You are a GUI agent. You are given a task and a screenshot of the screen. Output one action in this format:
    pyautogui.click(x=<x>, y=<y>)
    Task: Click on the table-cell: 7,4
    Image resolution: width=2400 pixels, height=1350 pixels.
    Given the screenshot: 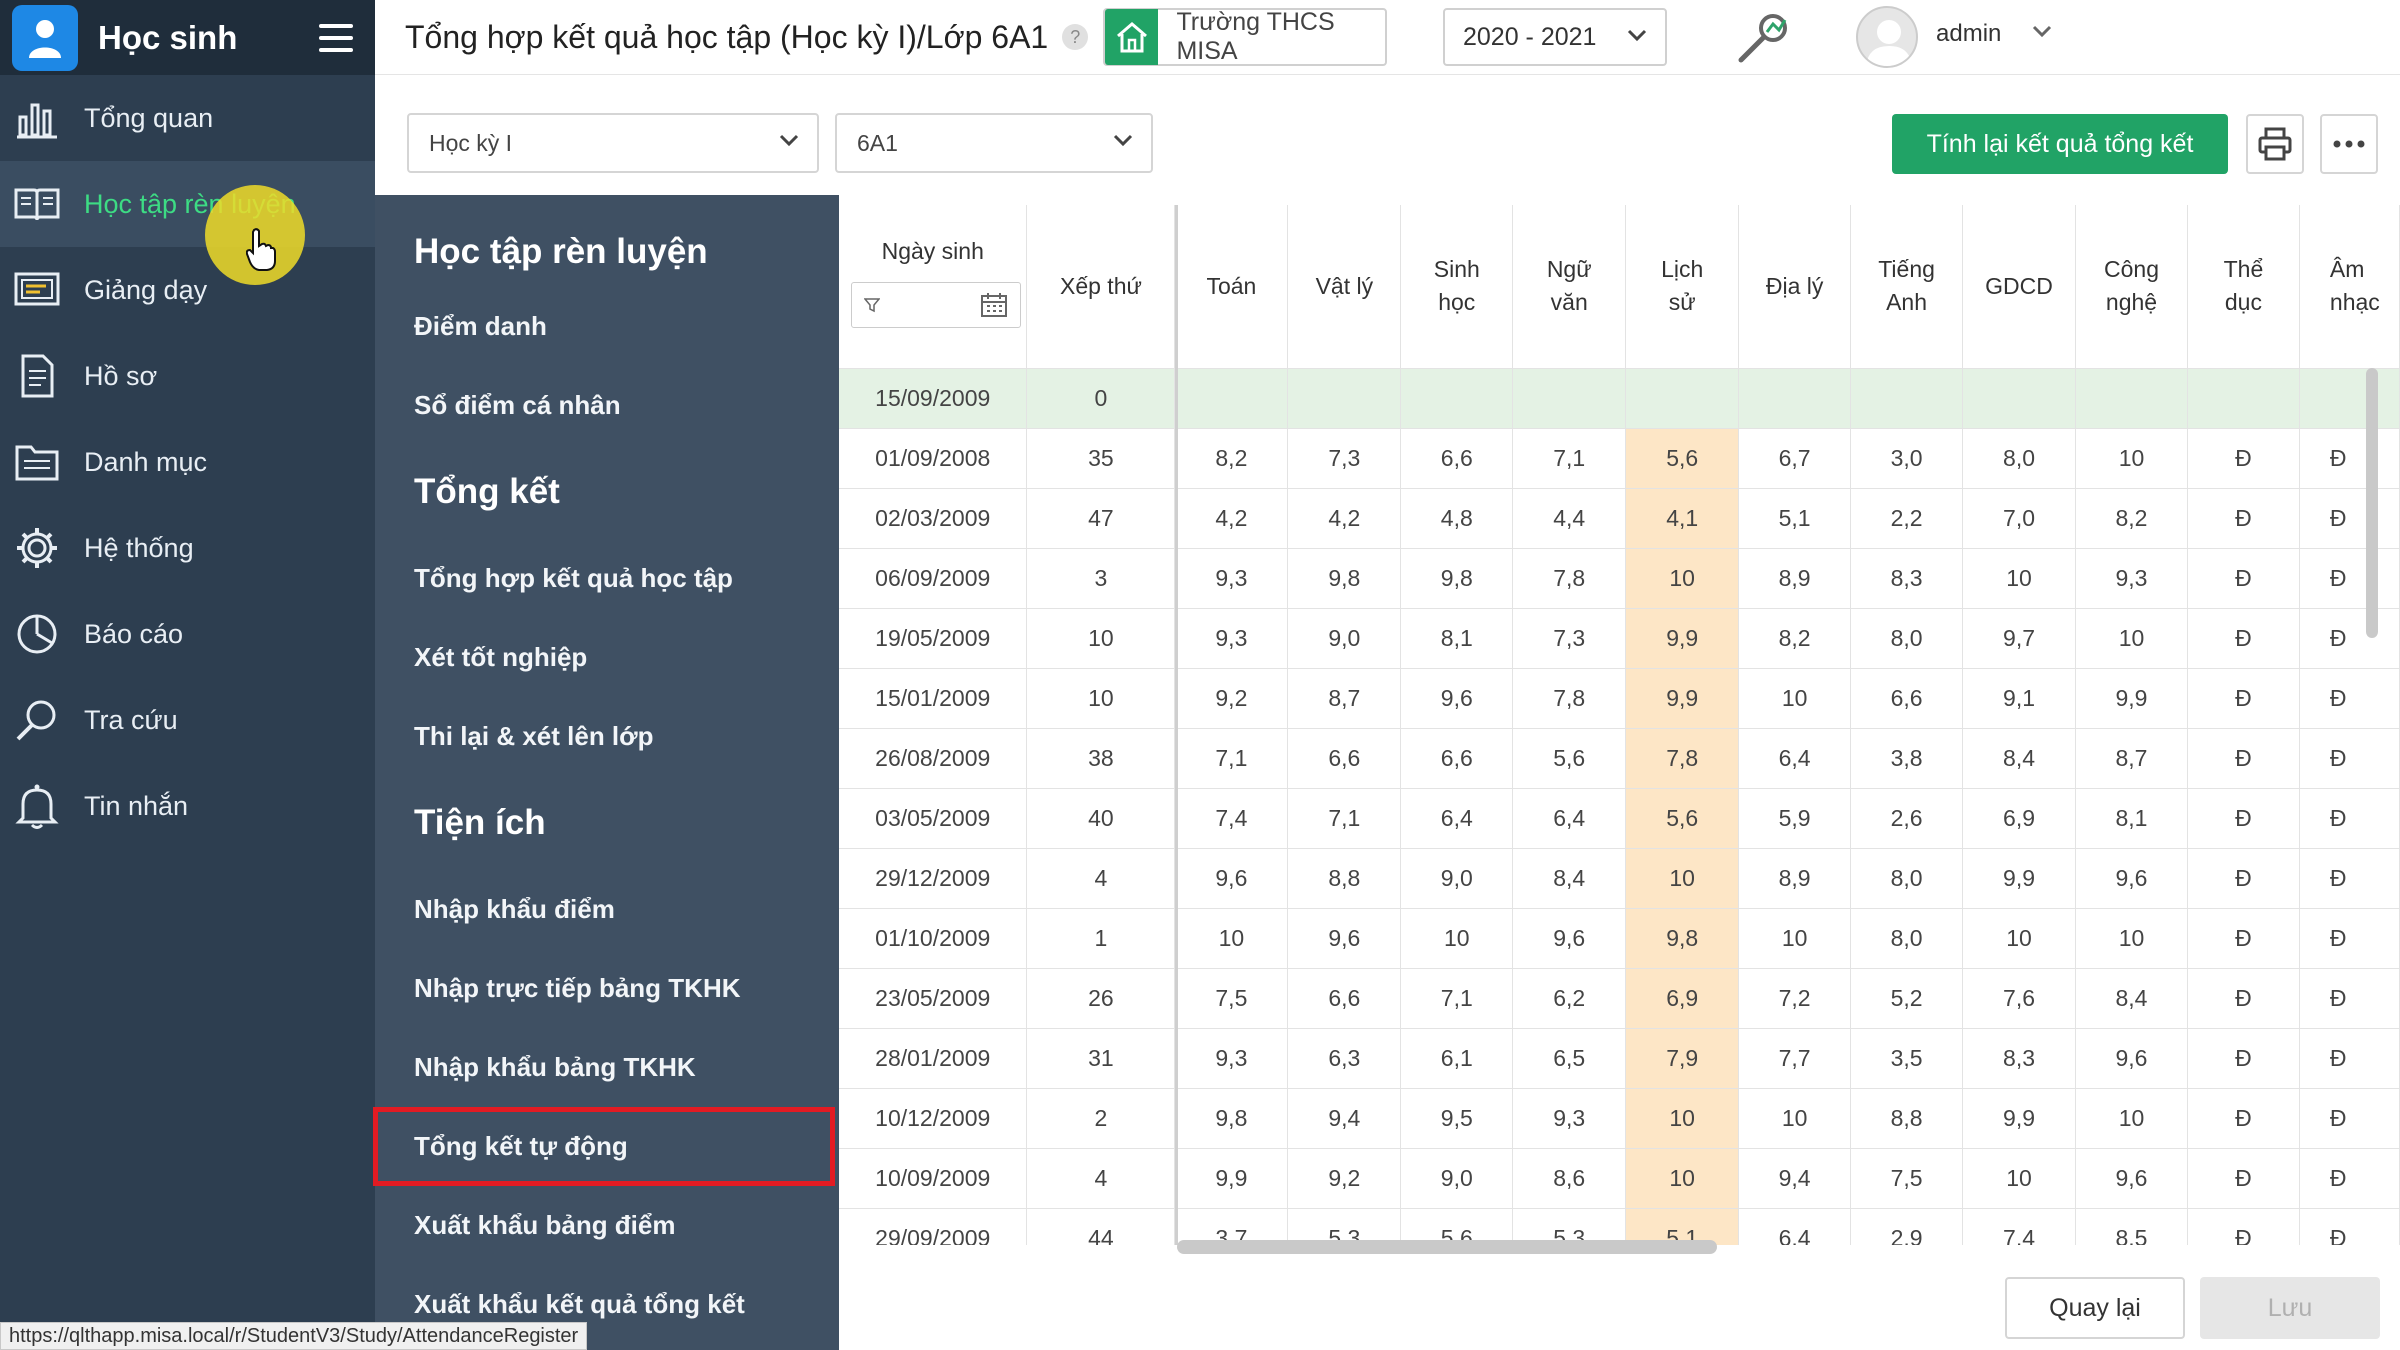 What is the action you would take?
    pyautogui.click(x=2019, y=1226)
    